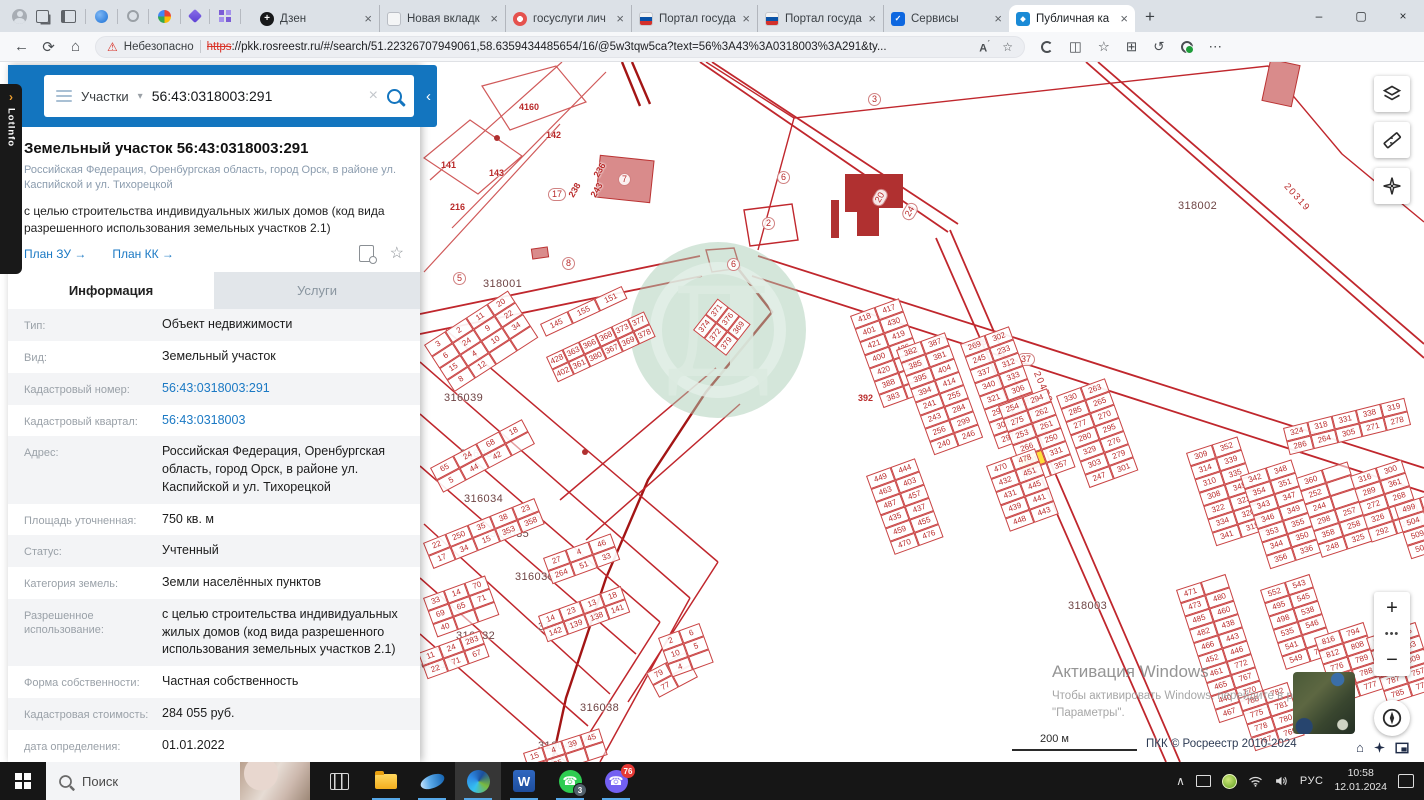 This screenshot has height=800, width=1424. Describe the element at coordinates (1402, 748) in the screenshot. I see `fullscreen-icon` at that location.